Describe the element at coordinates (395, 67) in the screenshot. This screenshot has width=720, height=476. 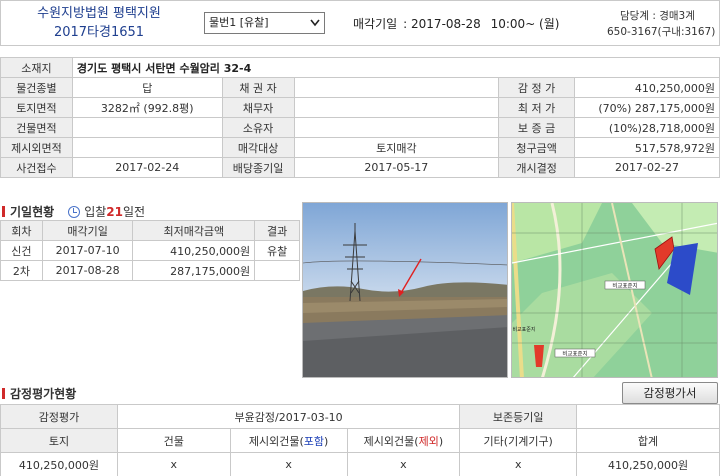
I see `location-value: 경기도 평택시 서탄면 수월암리 32-4` at that location.